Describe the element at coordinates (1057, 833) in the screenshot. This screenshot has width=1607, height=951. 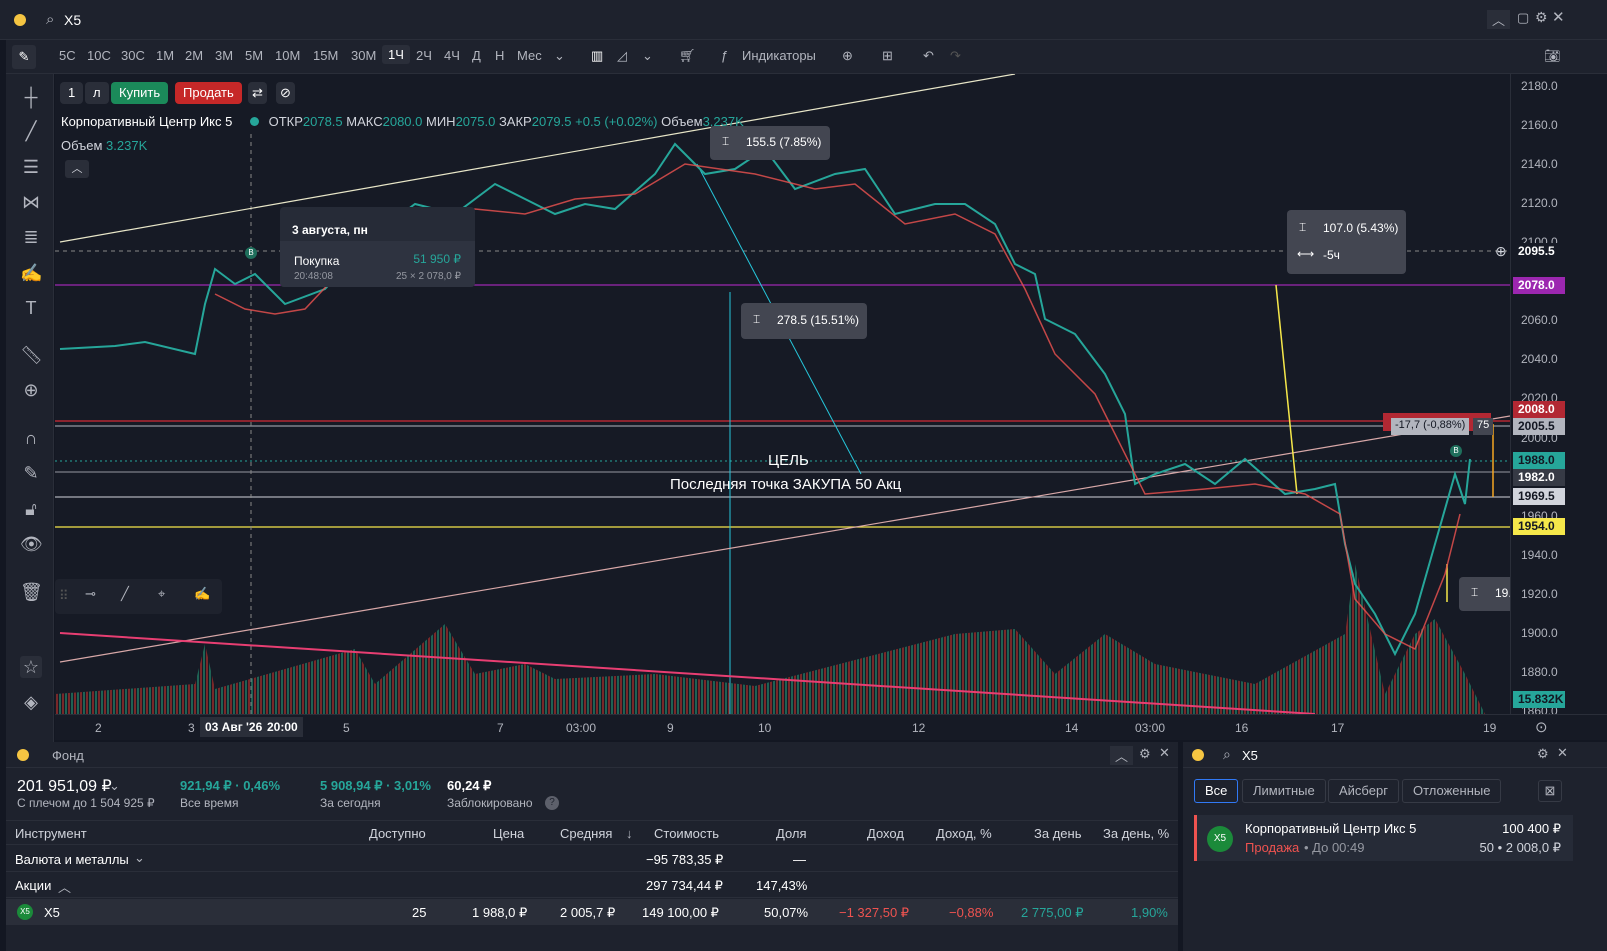
I see `column-header: За день` at that location.